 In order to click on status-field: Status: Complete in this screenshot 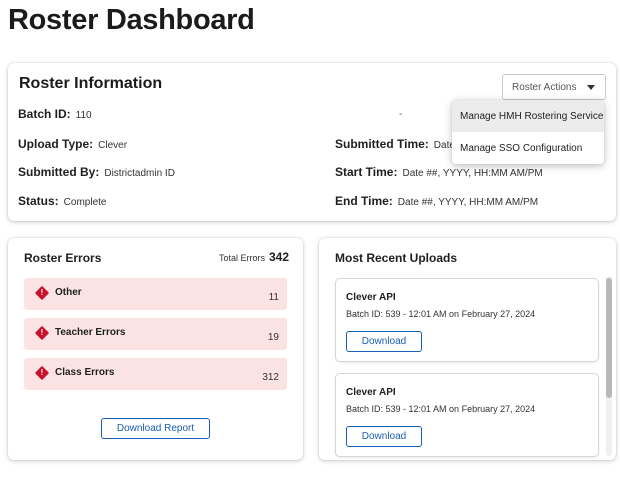, I will do `click(62, 201)`.